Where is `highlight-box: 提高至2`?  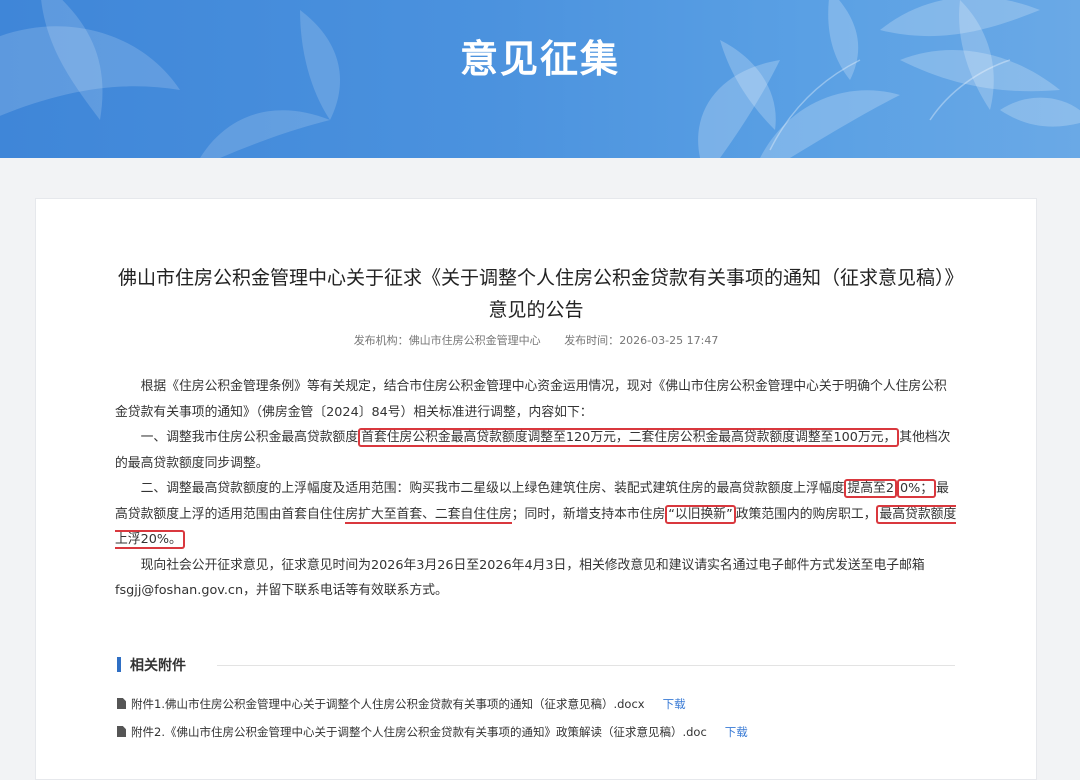 highlight-box: 提高至2 is located at coordinates (870, 488).